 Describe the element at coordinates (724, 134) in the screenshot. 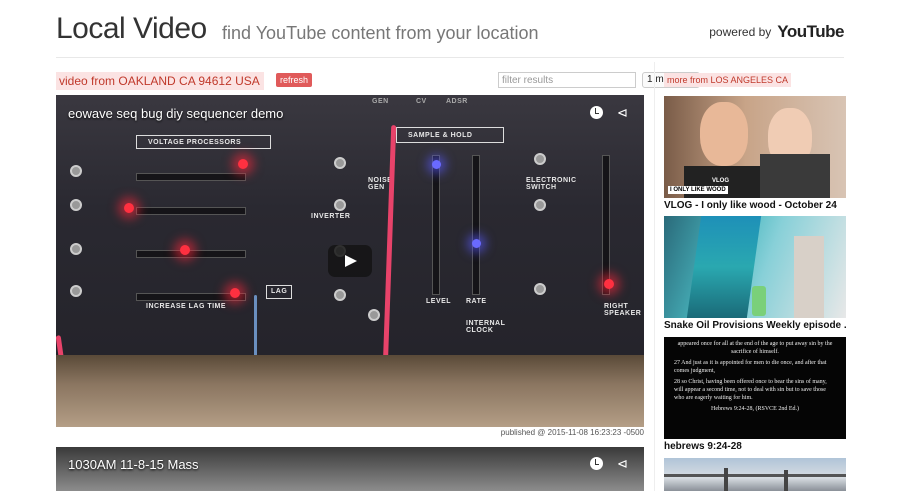

I see `thumbnail-person` at that location.